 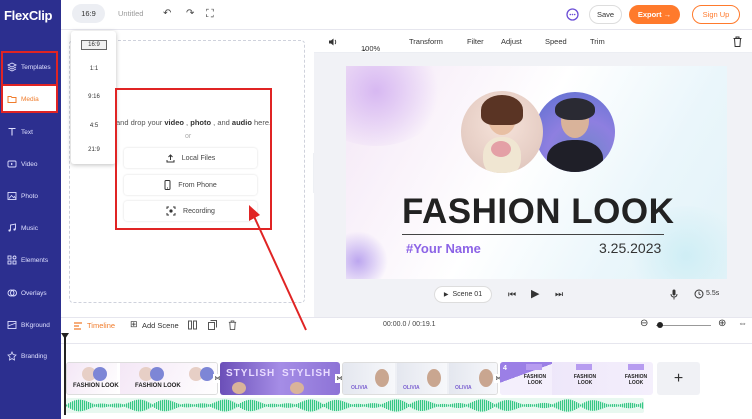 What do you see at coordinates (683, 325) in the screenshot?
I see `timeline-zoom-slider` at bounding box center [683, 325].